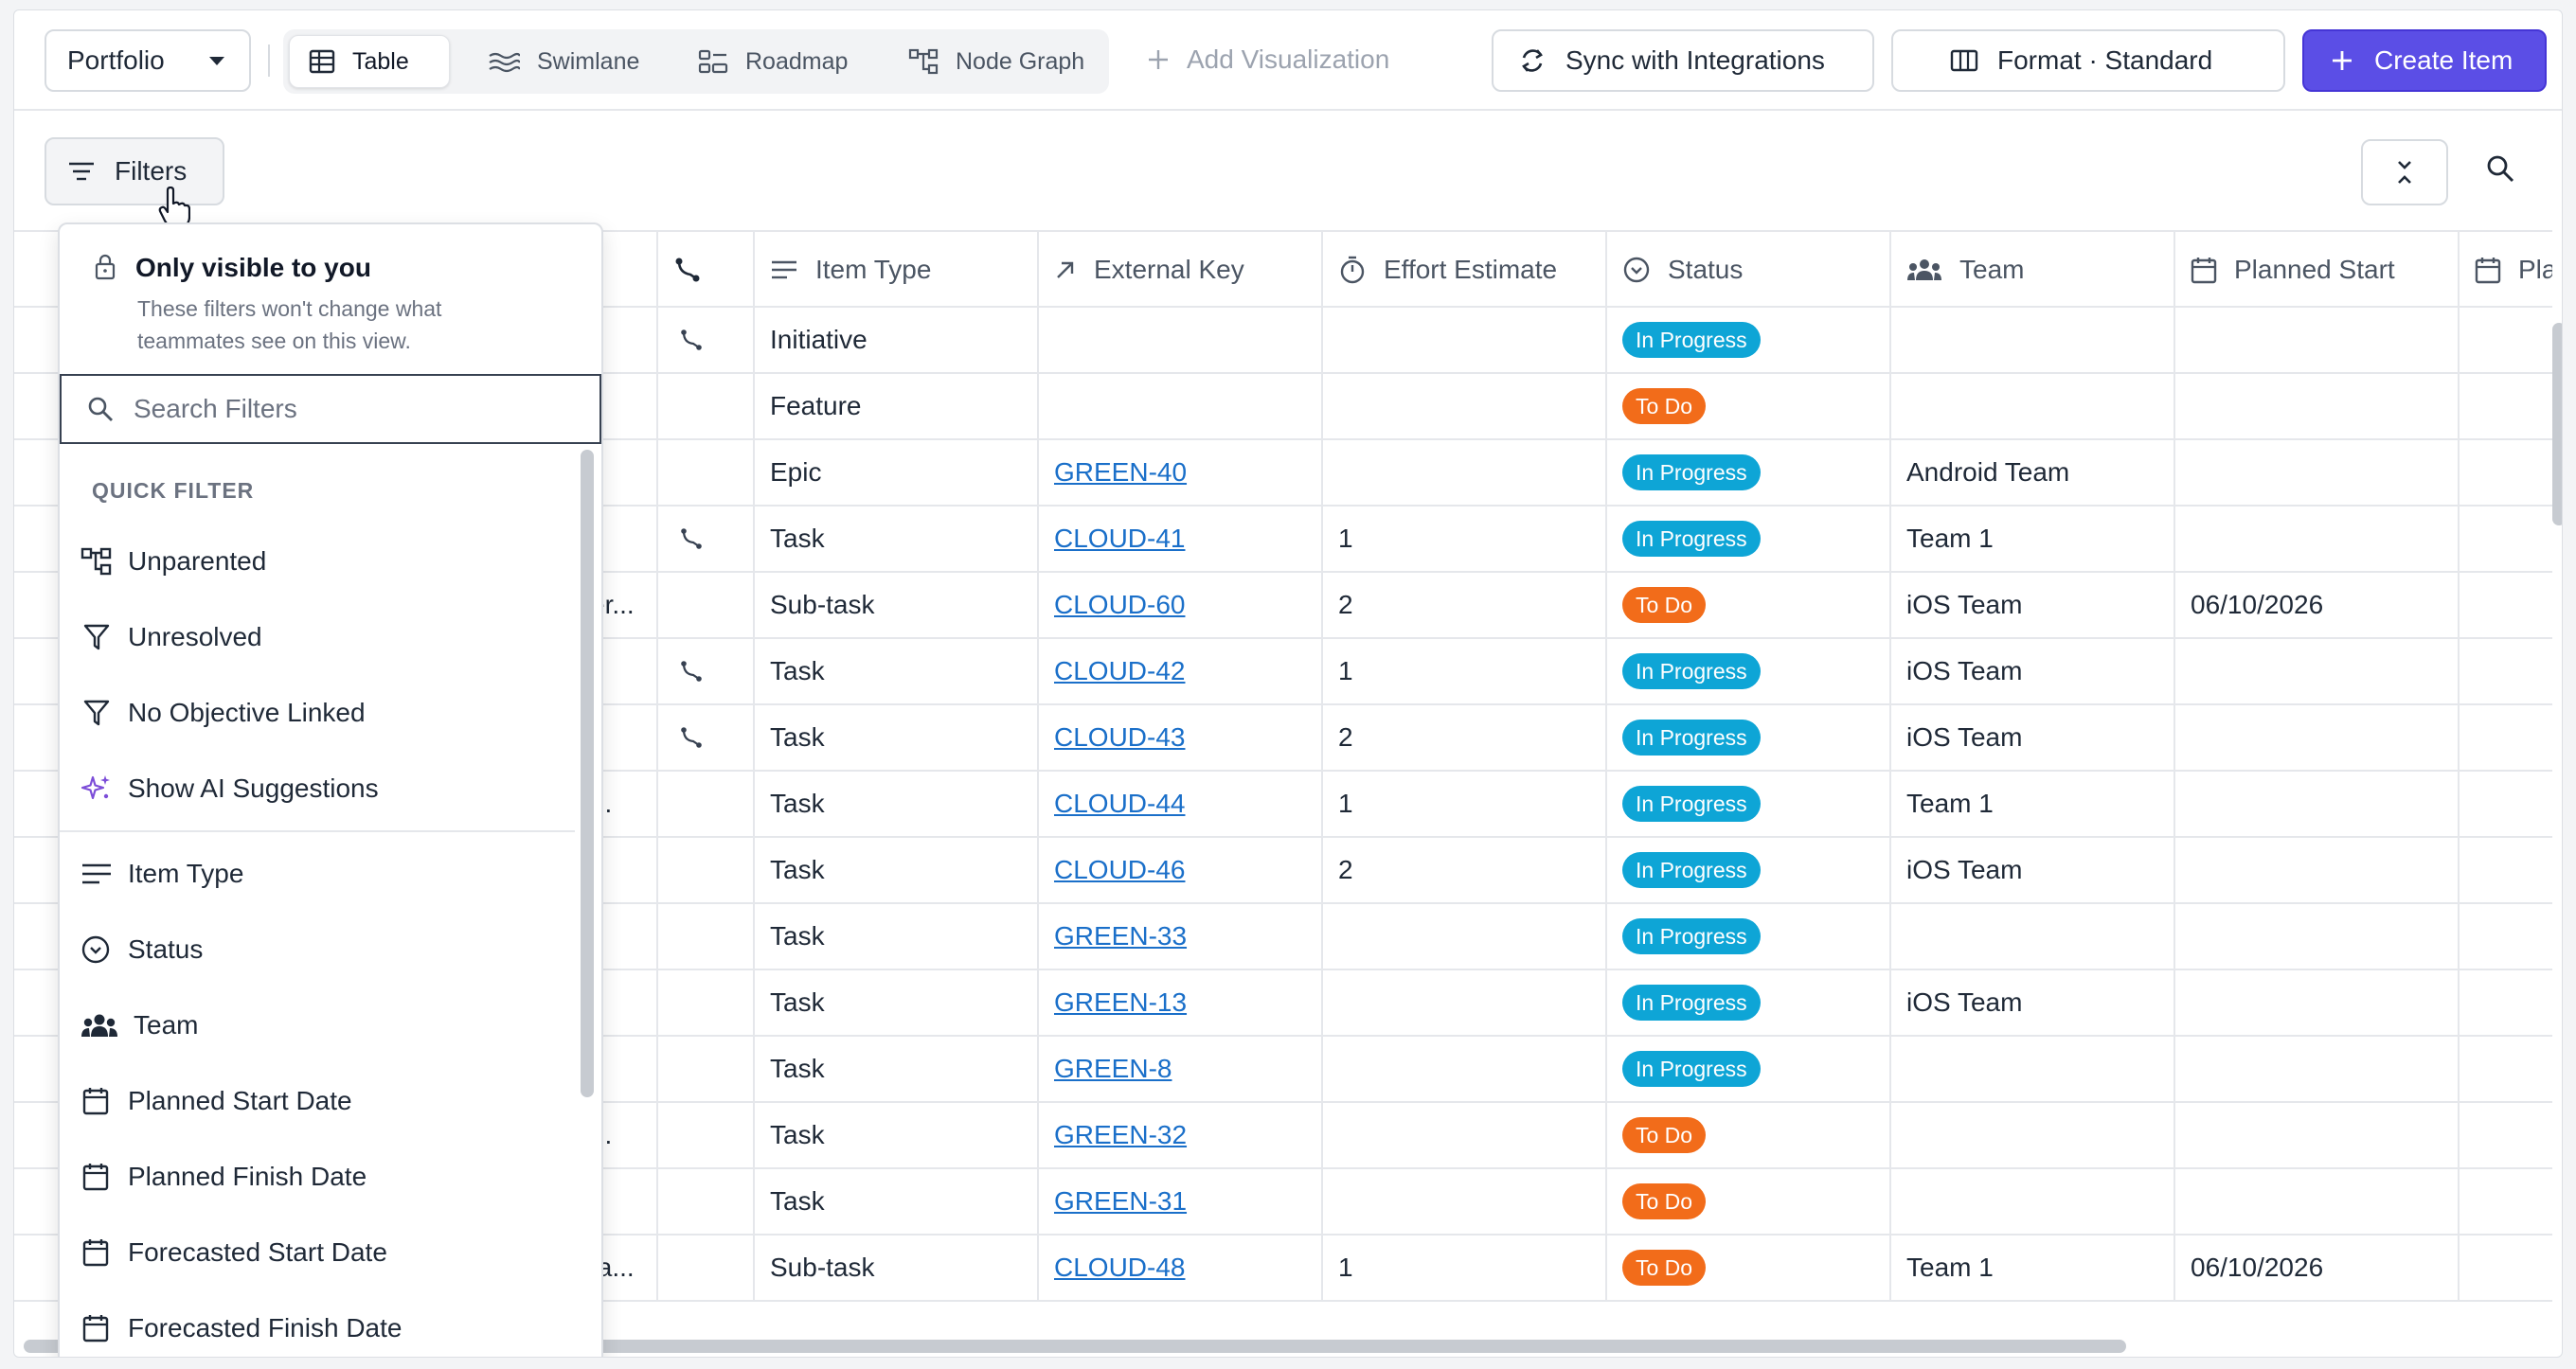  I want to click on column-label: Team, so click(1992, 269).